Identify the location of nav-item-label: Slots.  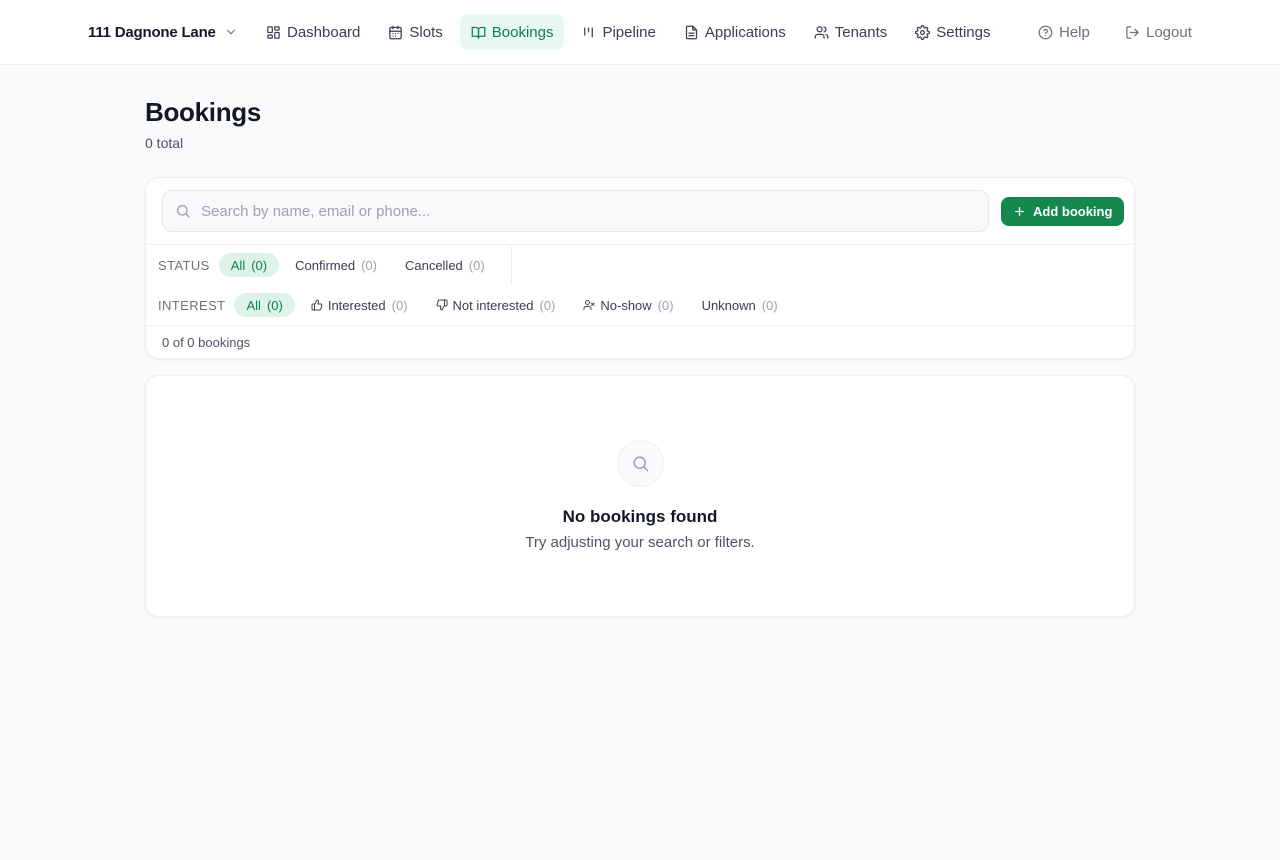
(426, 32).